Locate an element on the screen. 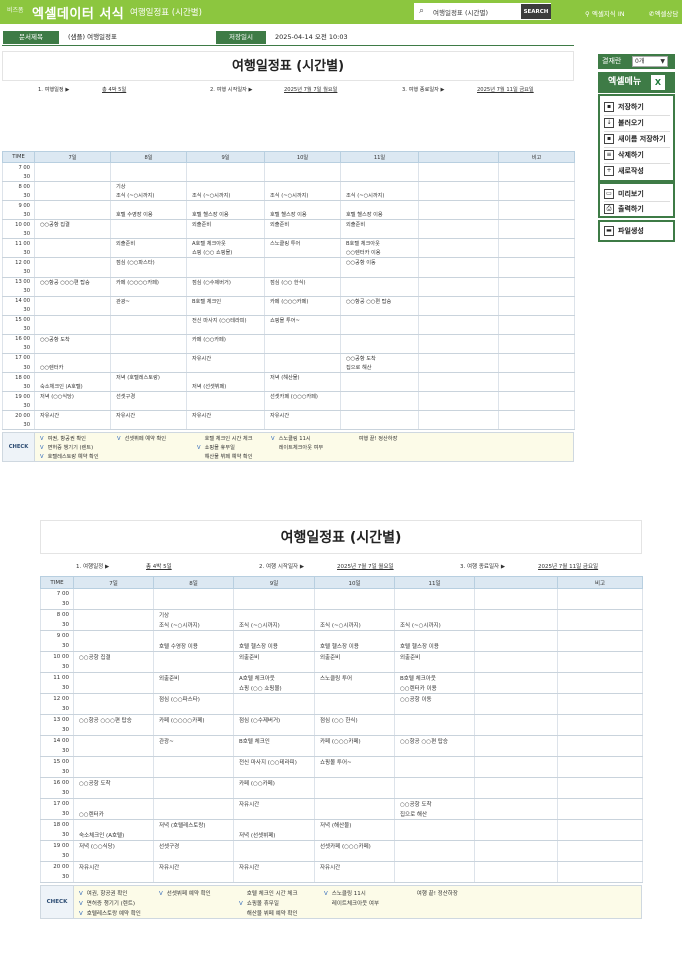  schedule-cell: 조식 (~○시까지) is located at coordinates (148, 196).